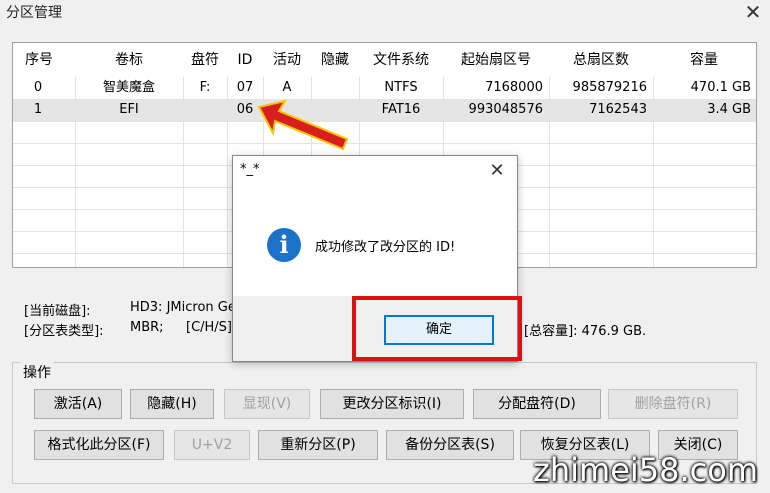  What do you see at coordinates (505, 109) in the screenshot?
I see `cell-start: 993048576` at bounding box center [505, 109].